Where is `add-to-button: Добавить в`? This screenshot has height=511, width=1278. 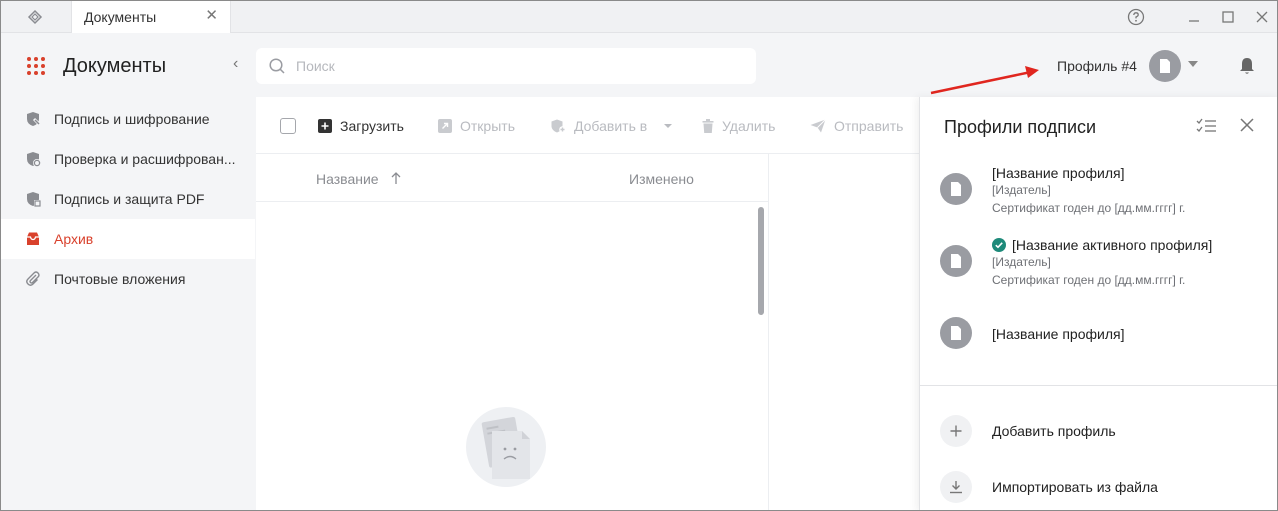
add-to-button: Добавить в is located at coordinates (611, 126).